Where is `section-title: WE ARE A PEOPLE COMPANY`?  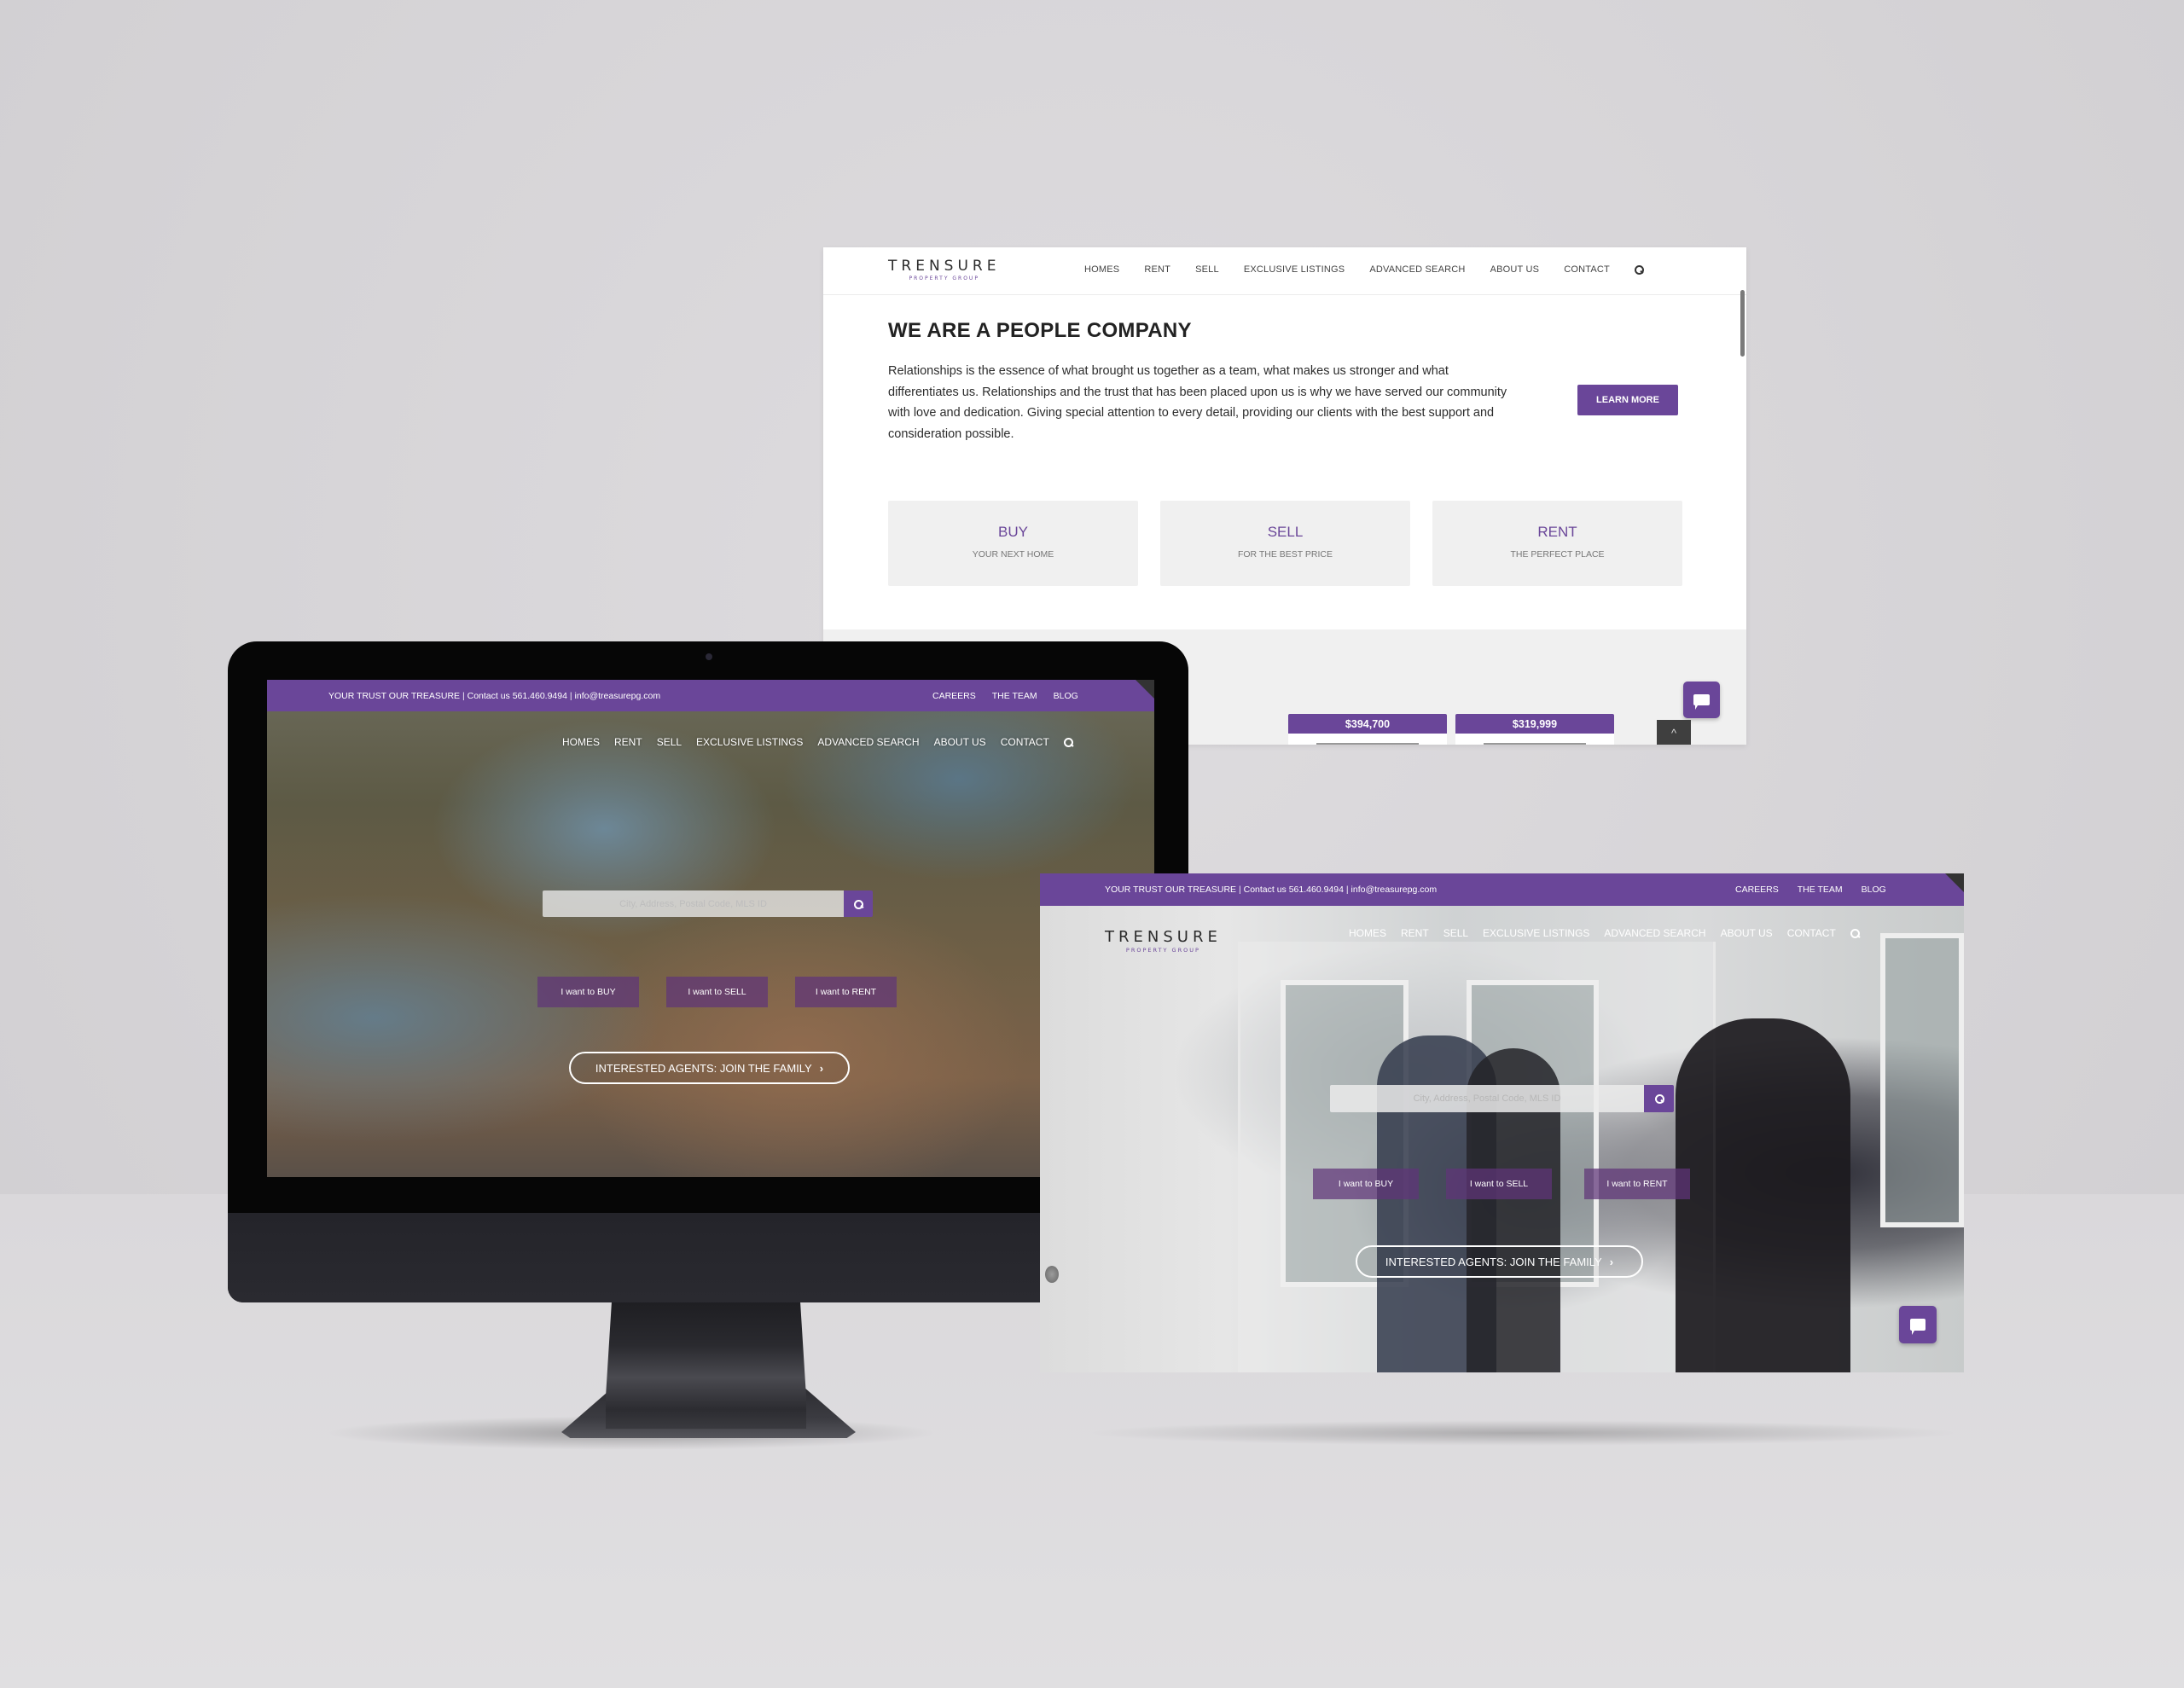
section-title: WE ARE A PEOPLE COMPANY is located at coordinates (1040, 330).